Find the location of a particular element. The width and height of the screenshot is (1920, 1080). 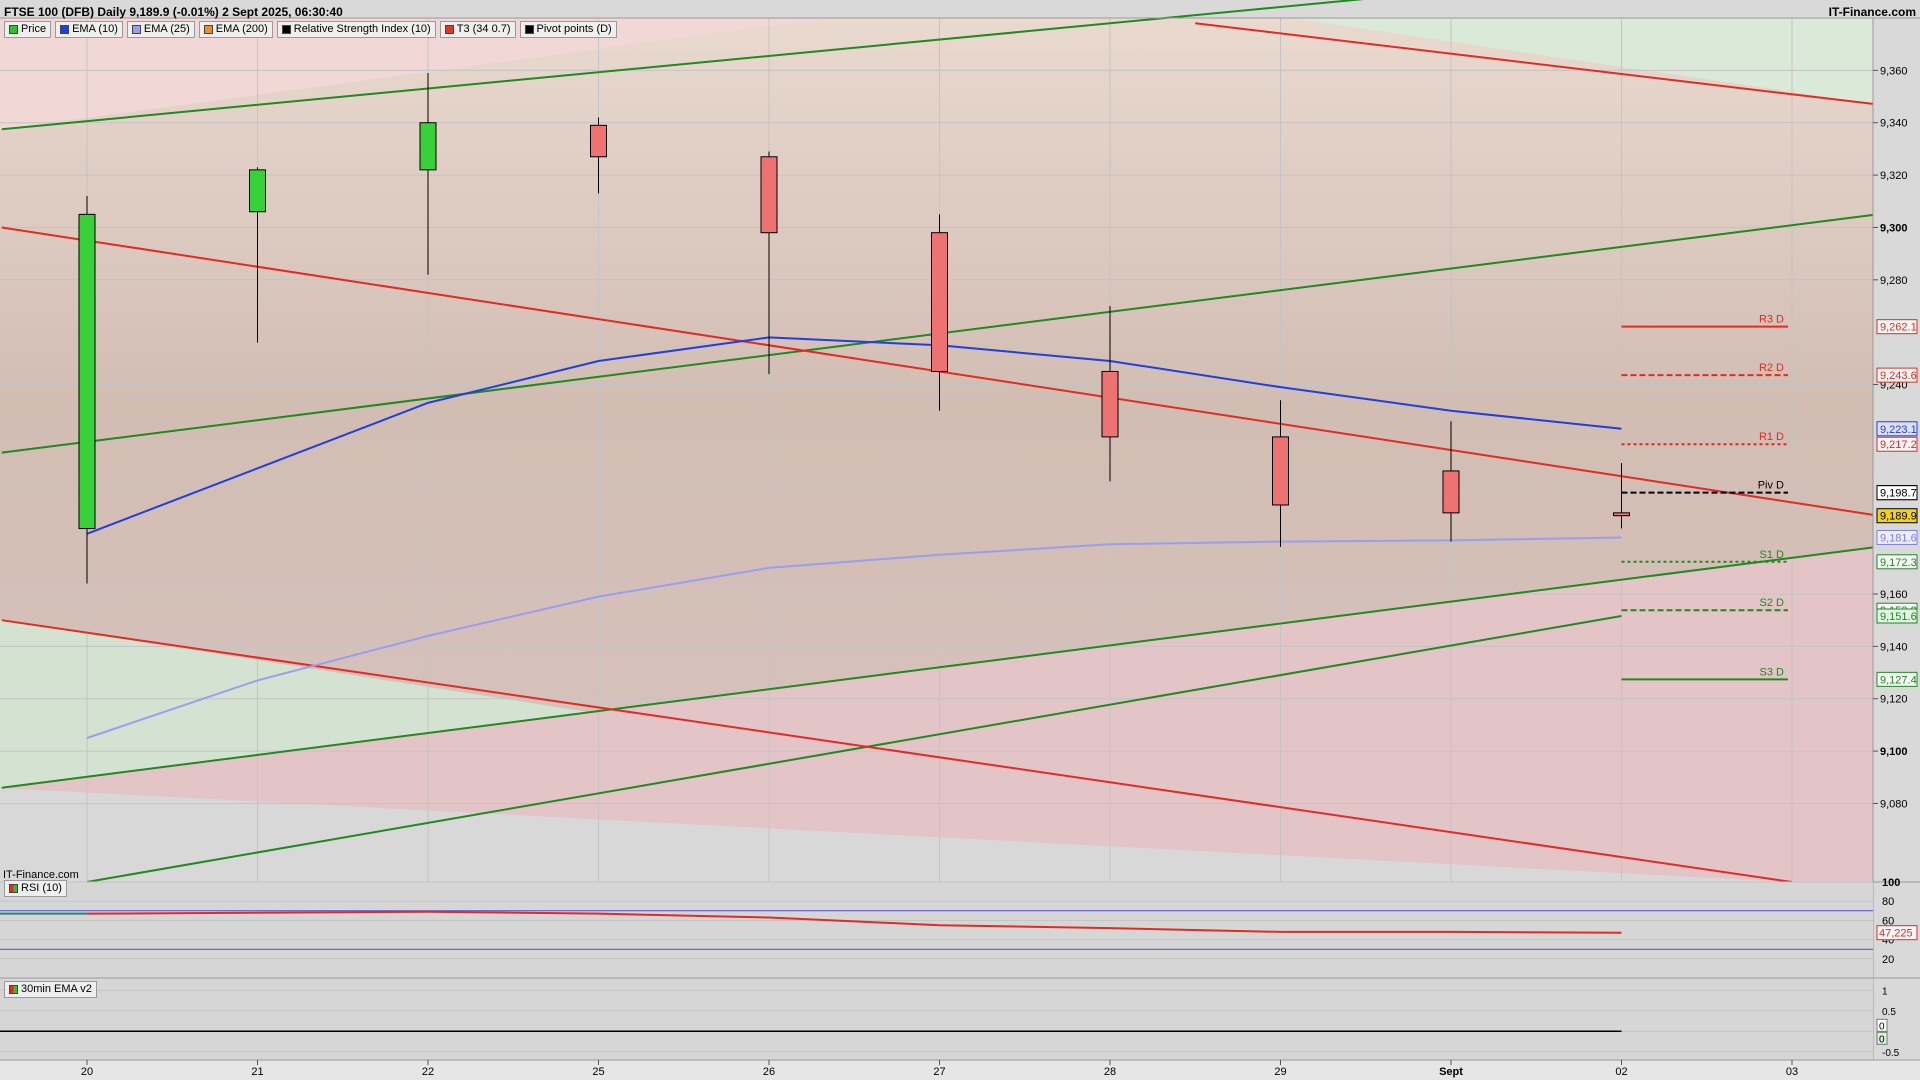

pivot-value-tag: 9,127.4 is located at coordinates (1898, 680).